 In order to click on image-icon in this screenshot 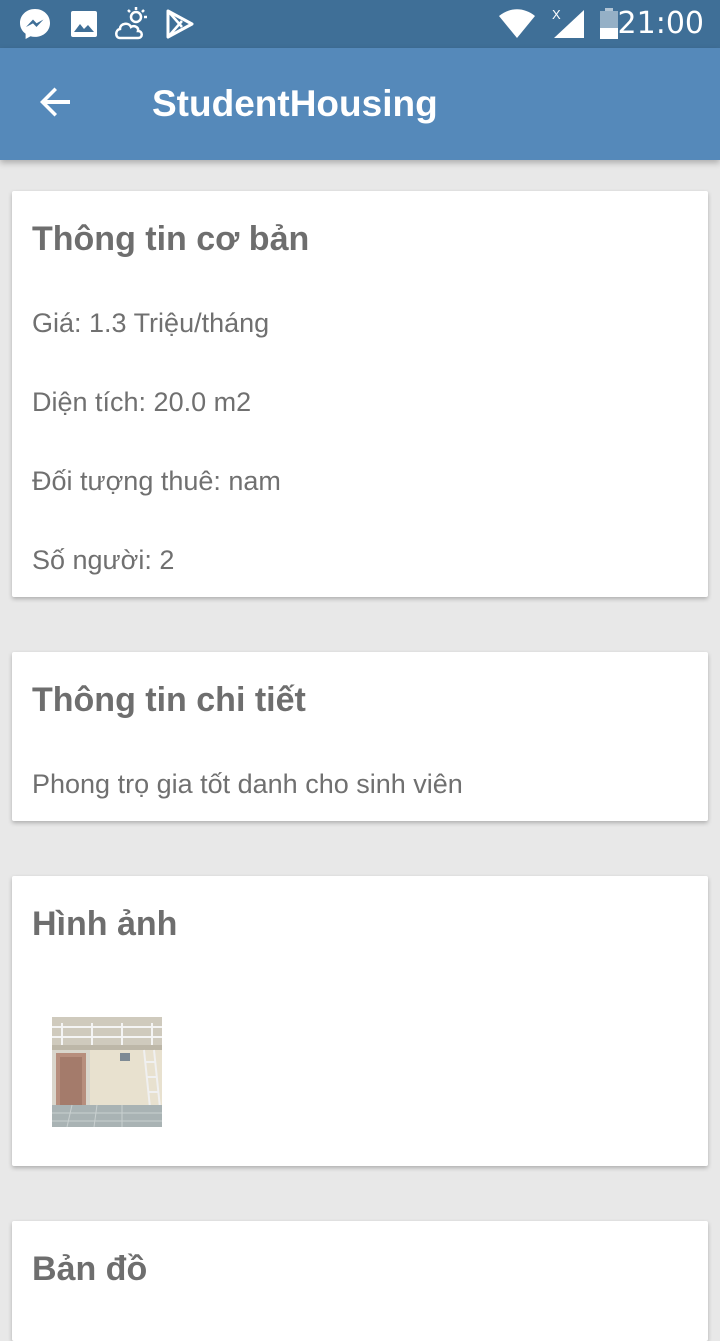, I will do `click(84, 24)`.